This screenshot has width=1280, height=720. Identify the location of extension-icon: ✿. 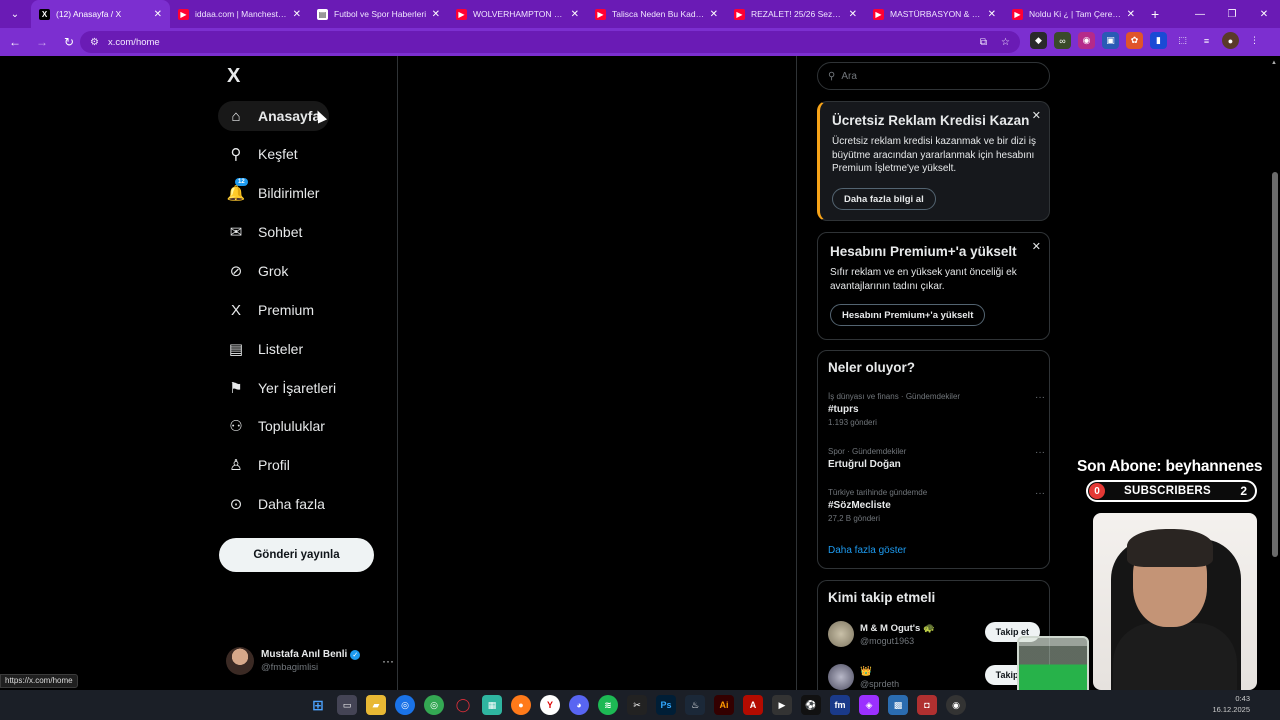
(1134, 40).